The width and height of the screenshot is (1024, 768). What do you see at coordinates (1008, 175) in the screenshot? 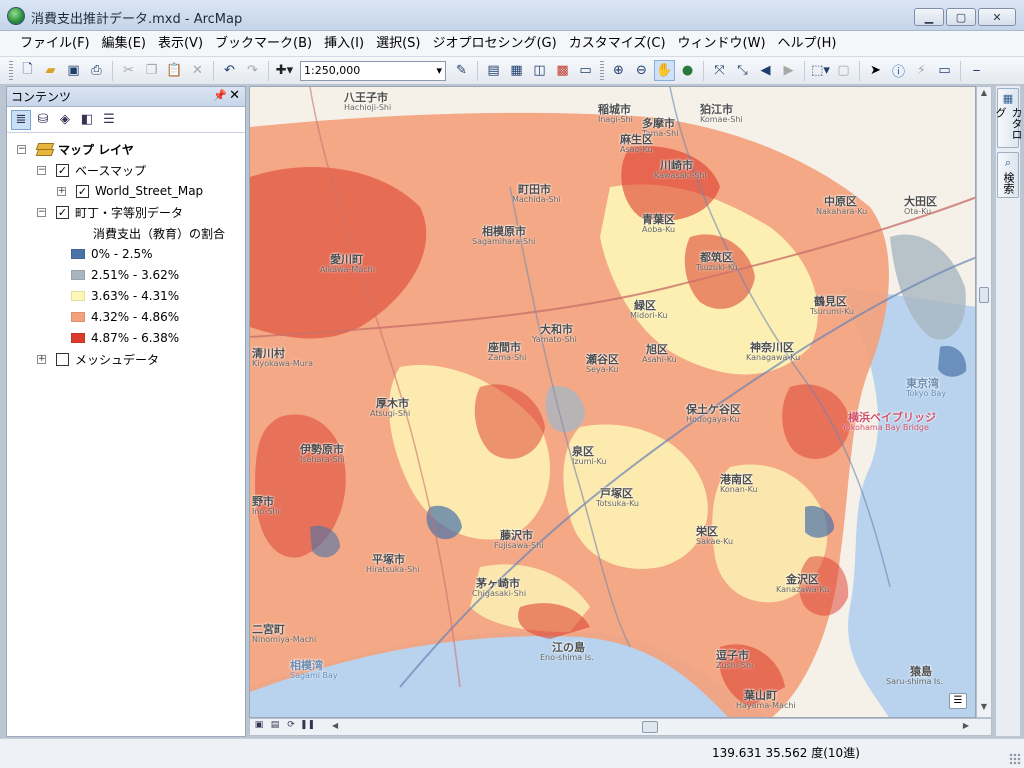
I see `search-tab: ⌕ 検索` at bounding box center [1008, 175].